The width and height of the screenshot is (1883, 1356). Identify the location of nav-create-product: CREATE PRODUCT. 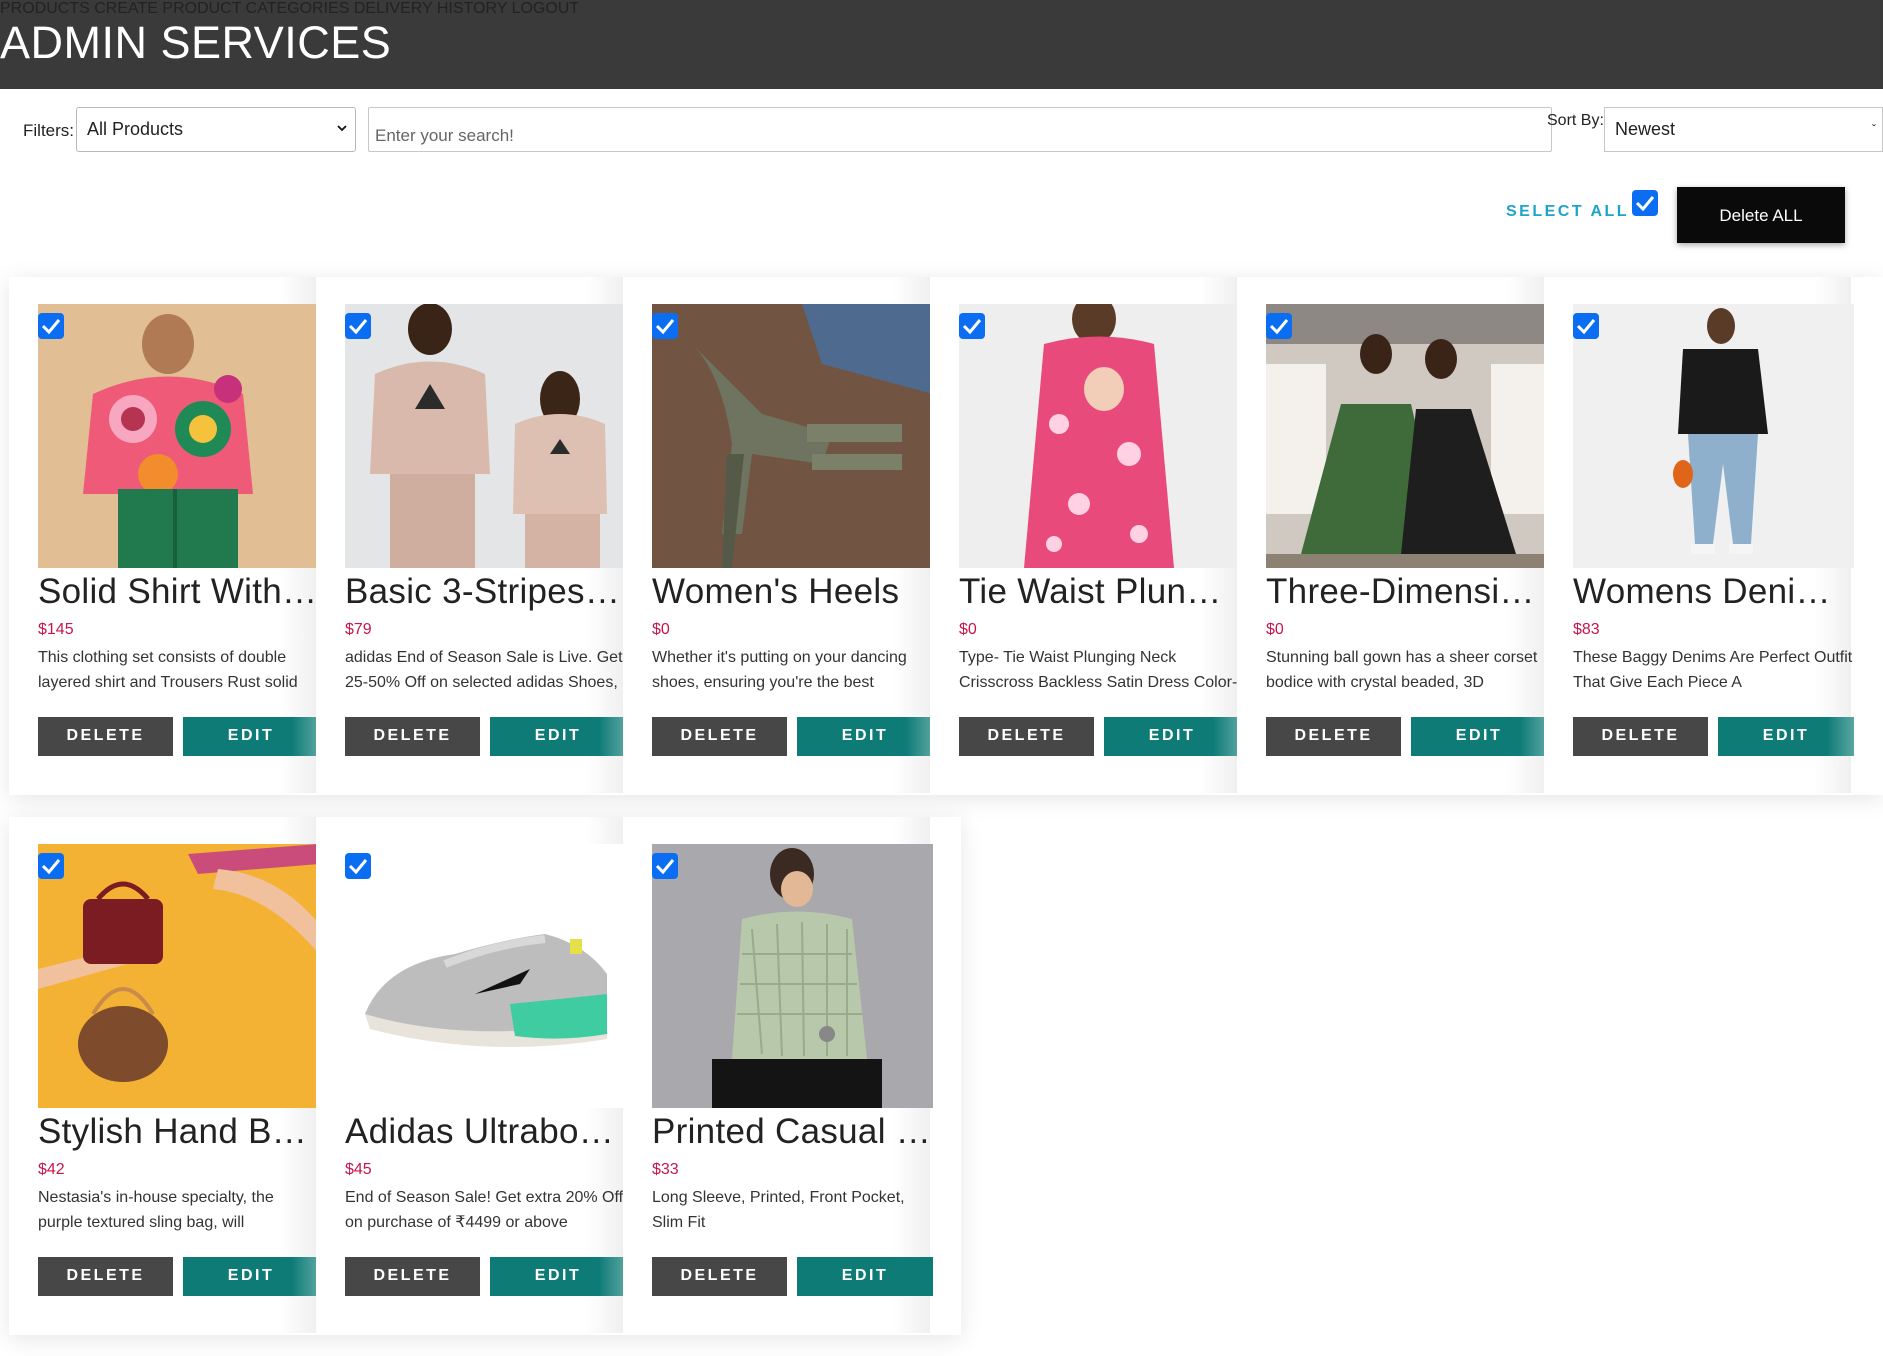
(167, 8).